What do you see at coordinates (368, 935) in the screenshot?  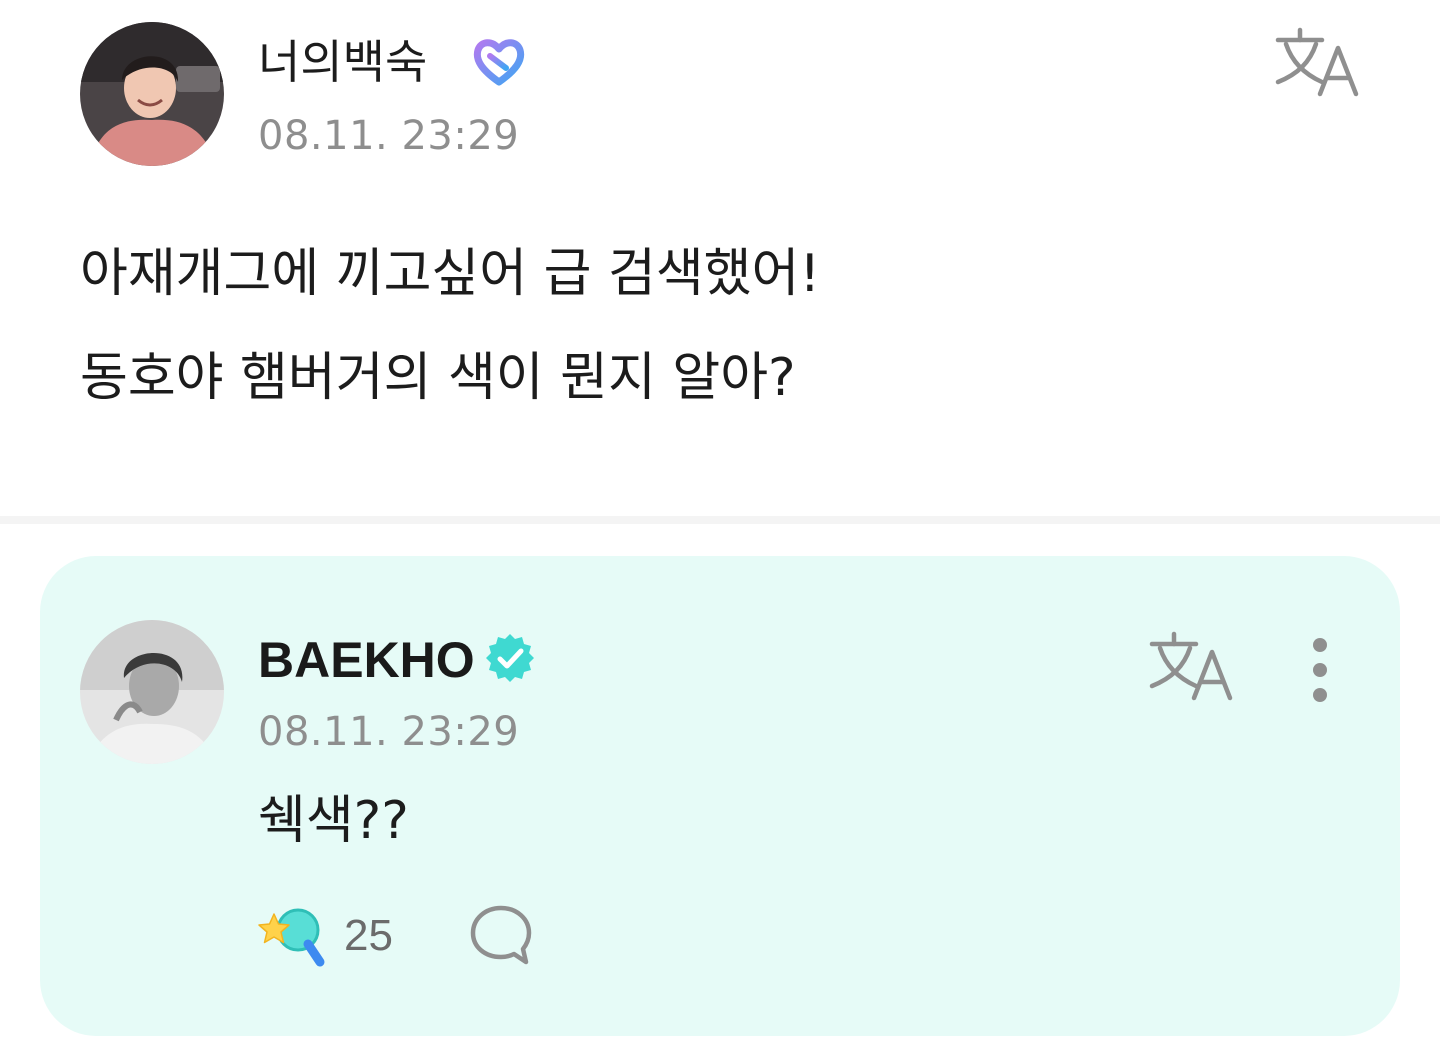 I see `like-count: 25` at bounding box center [368, 935].